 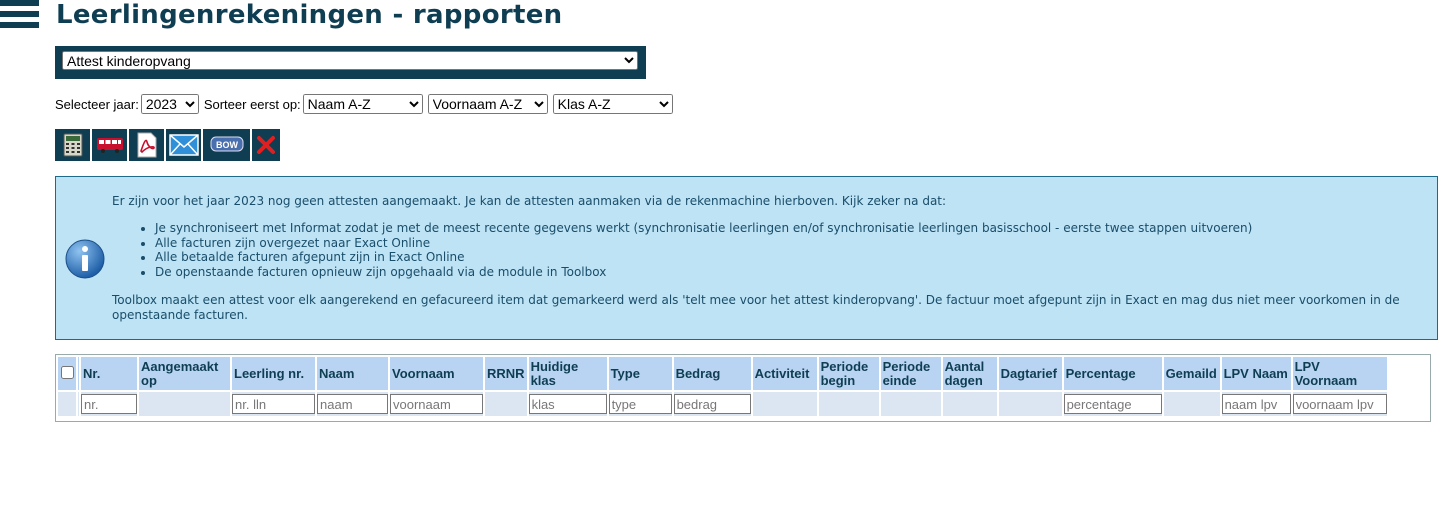 What do you see at coordinates (273, 373) in the screenshot?
I see `column-header-leerling-nr: Leerling nr.` at bounding box center [273, 373].